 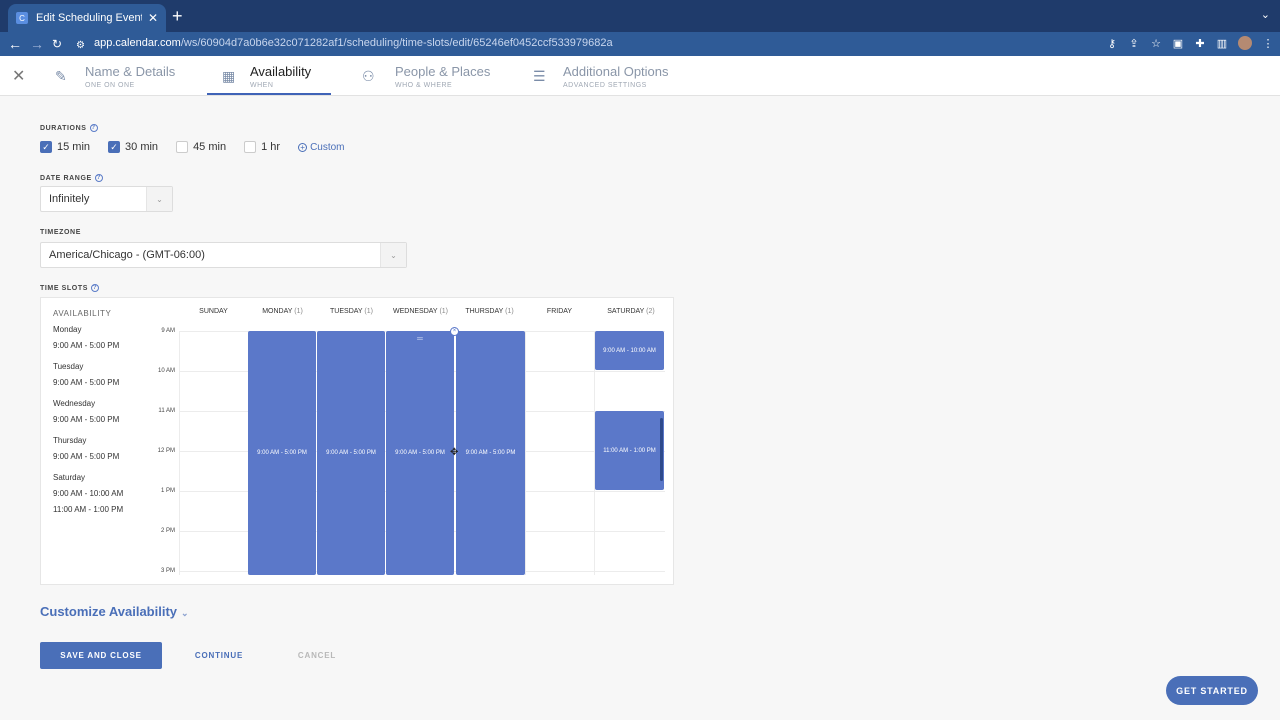 What do you see at coordinates (168, 331) in the screenshot?
I see `hour-label: 9 AM` at bounding box center [168, 331].